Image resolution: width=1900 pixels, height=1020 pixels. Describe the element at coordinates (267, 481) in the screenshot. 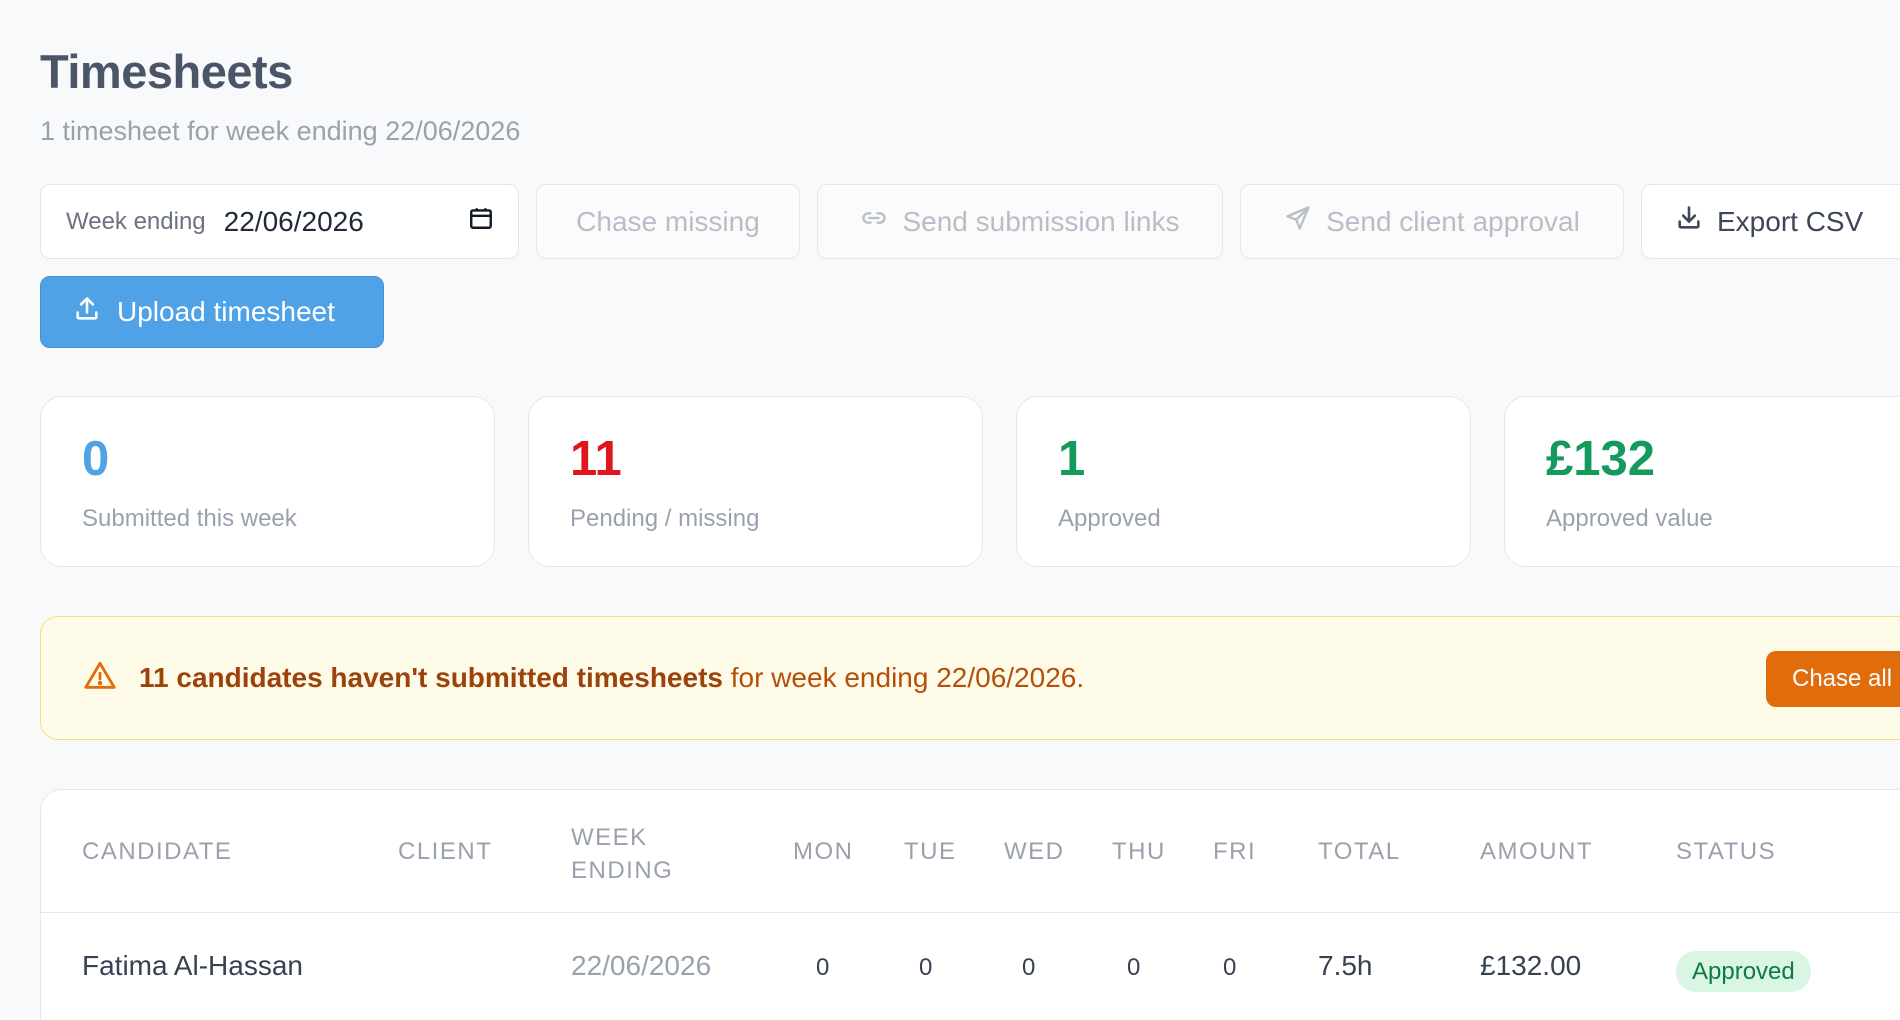

I see `stat-card-submitted: 0 Submitted this week` at that location.